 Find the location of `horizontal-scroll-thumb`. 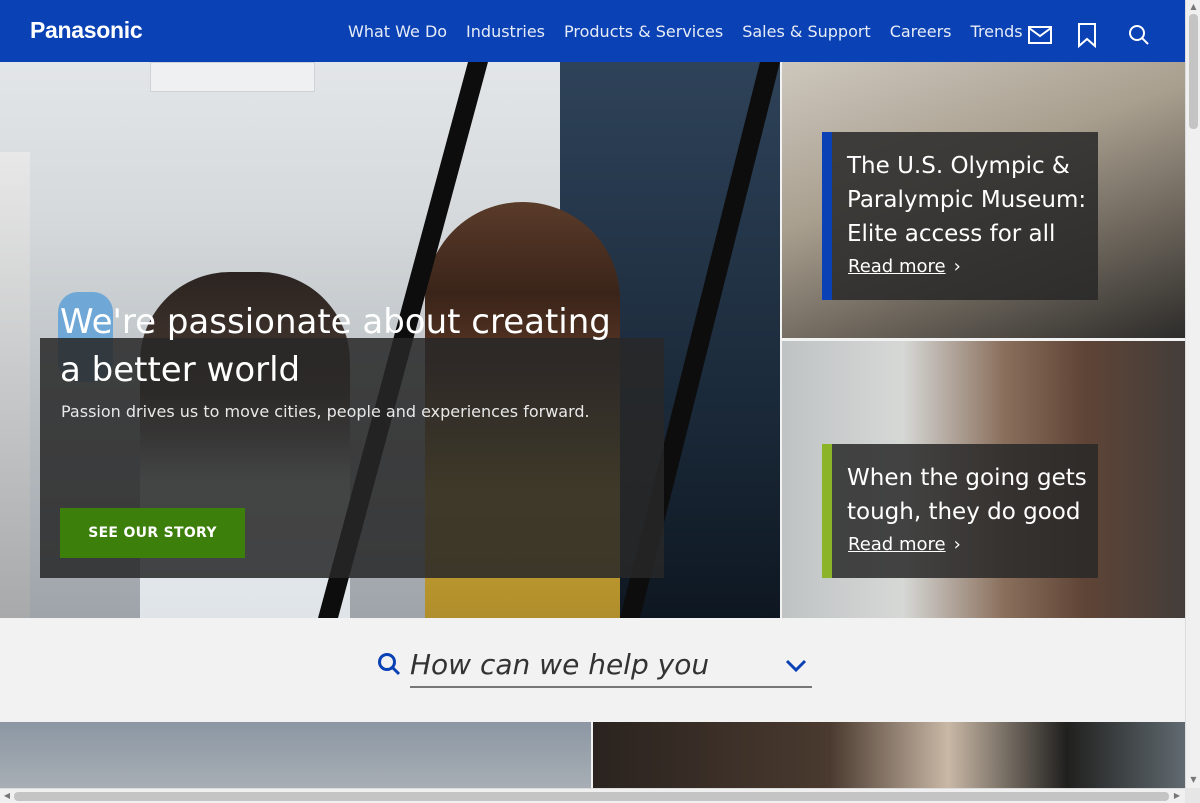

horizontal-scroll-thumb is located at coordinates (591, 796).